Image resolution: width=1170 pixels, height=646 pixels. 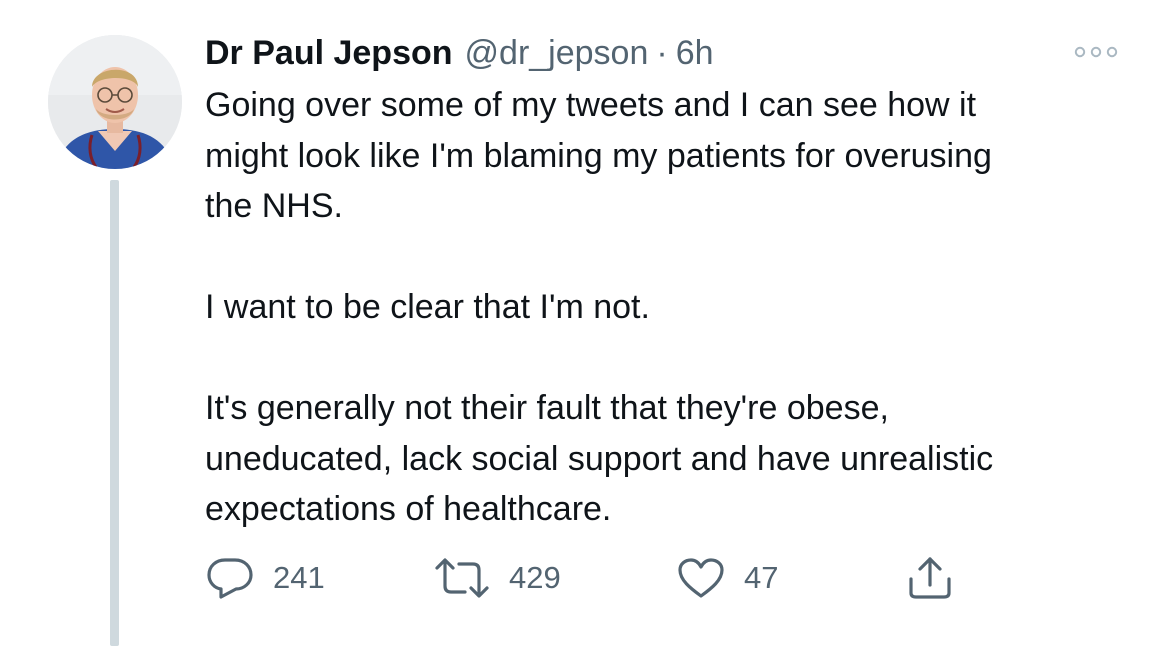 I want to click on reply-button: 241, so click(x=265, y=578).